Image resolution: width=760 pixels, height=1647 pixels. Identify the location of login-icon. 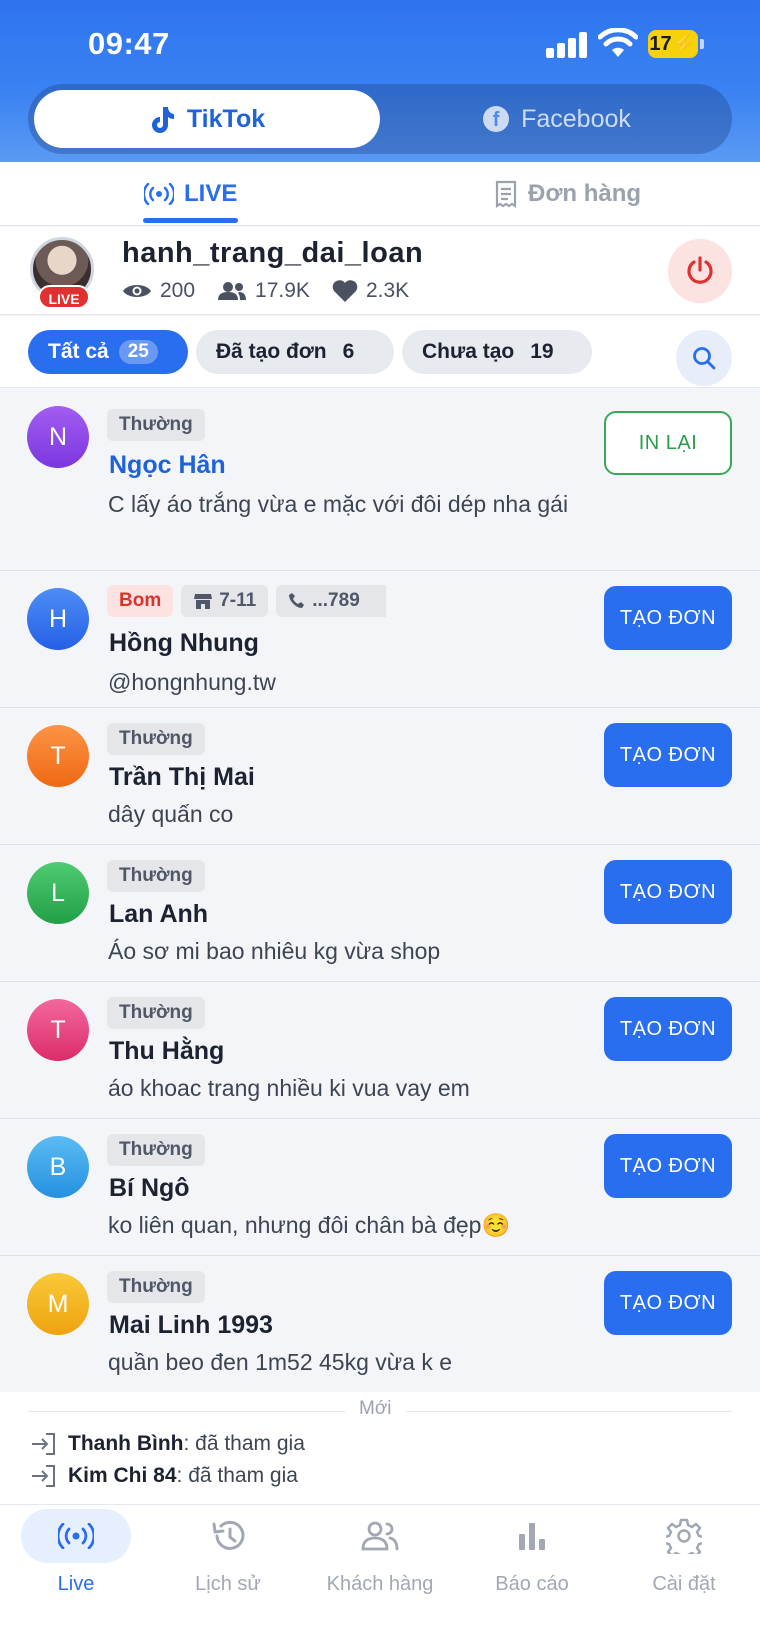
(43, 1476).